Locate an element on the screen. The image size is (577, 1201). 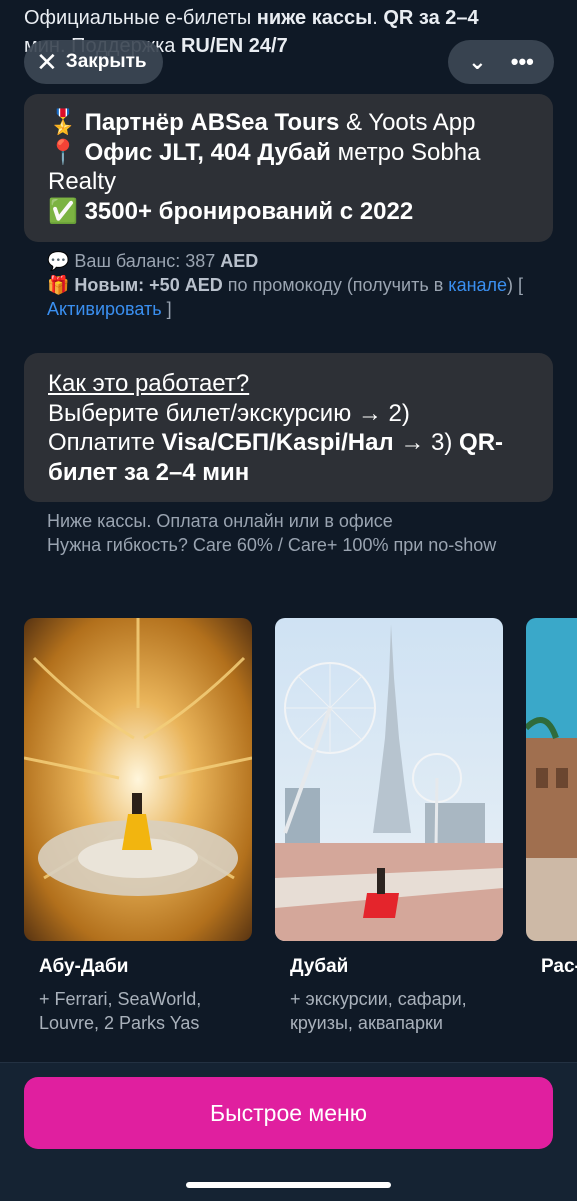
abu-dhabi-image is located at coordinates (138, 779).